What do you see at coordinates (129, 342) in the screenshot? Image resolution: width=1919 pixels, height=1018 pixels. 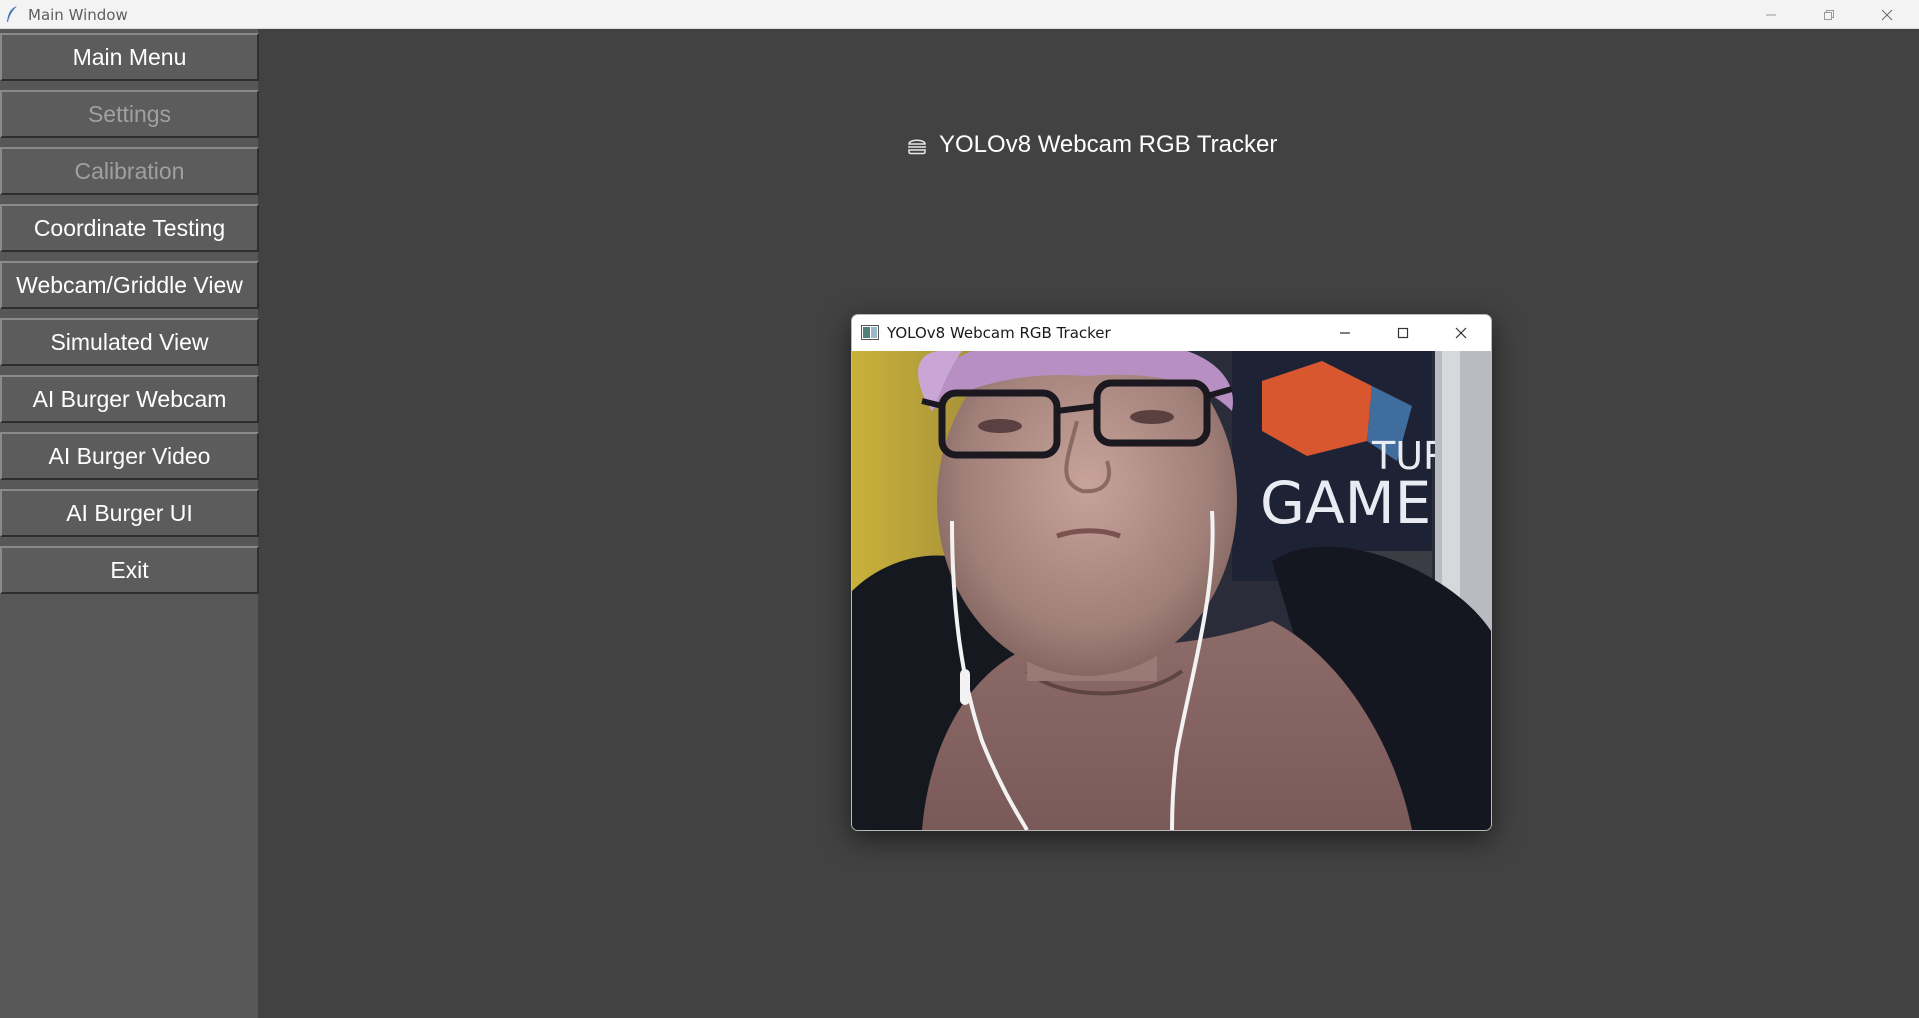 I see `simulated-view-button: Simulated View` at bounding box center [129, 342].